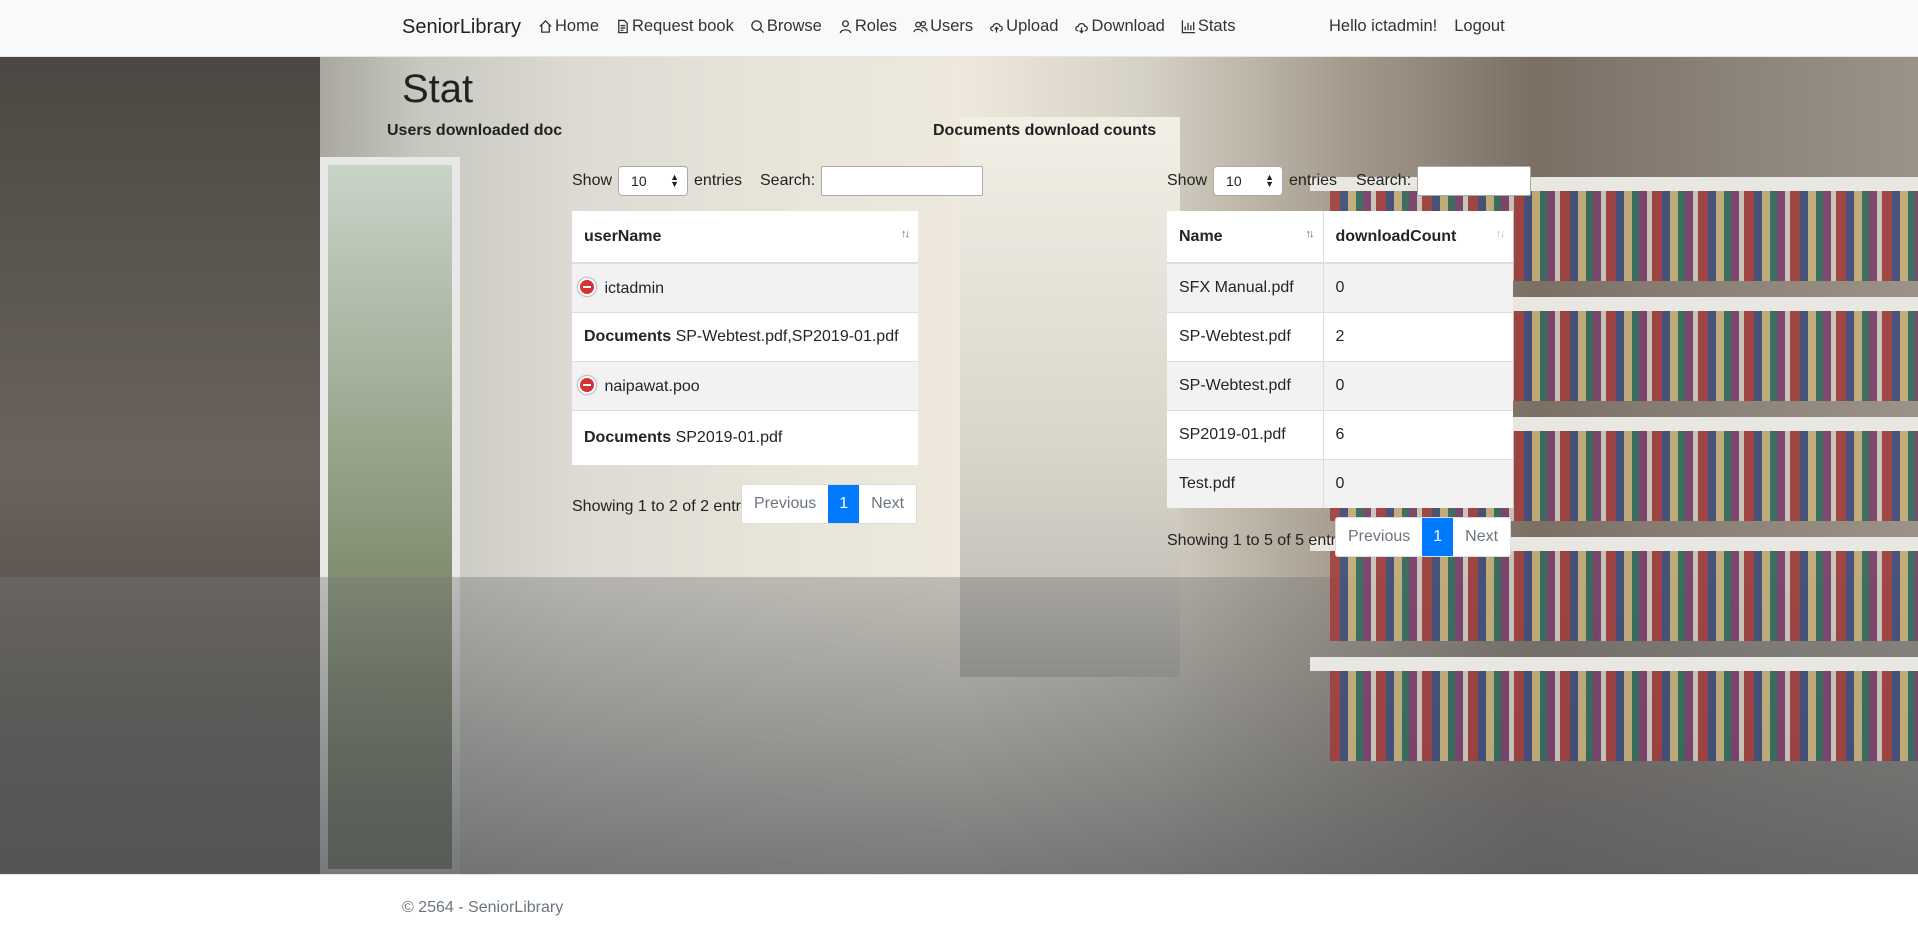 The width and height of the screenshot is (1918, 936). I want to click on docs-page-length-value: 10, so click(1234, 181).